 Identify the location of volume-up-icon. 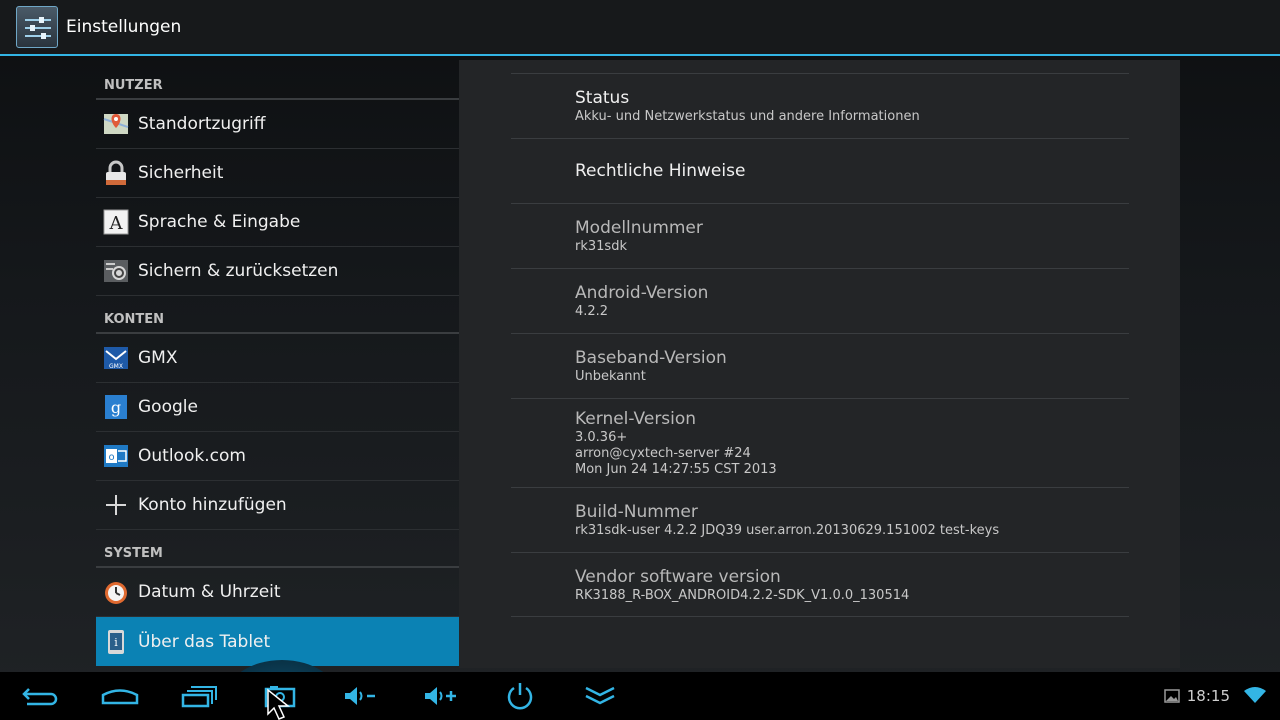
(440, 696).